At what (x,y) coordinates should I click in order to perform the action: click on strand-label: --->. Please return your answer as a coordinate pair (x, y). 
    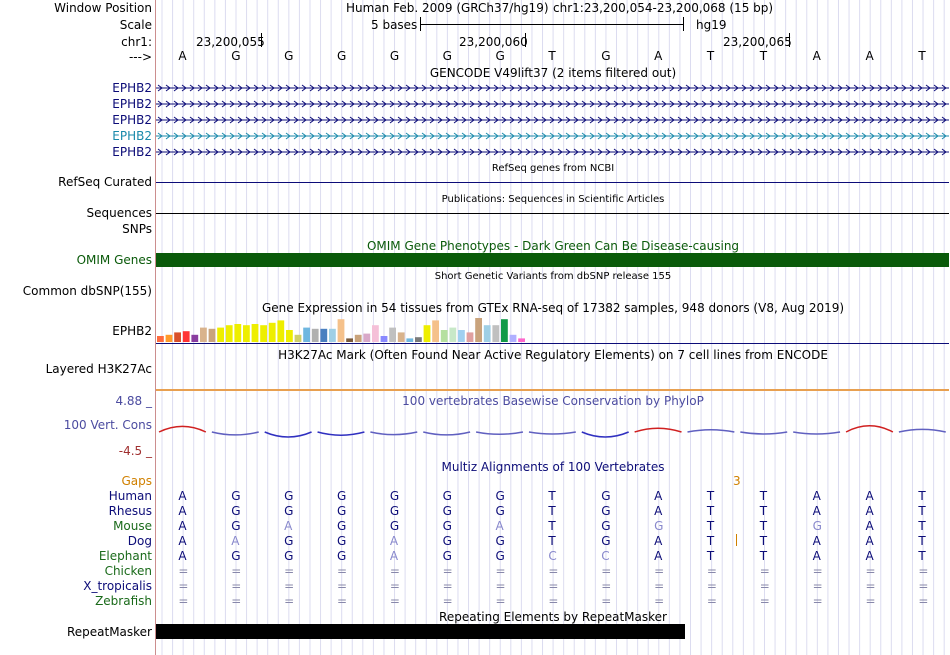
    Looking at the image, I should click on (140, 57).